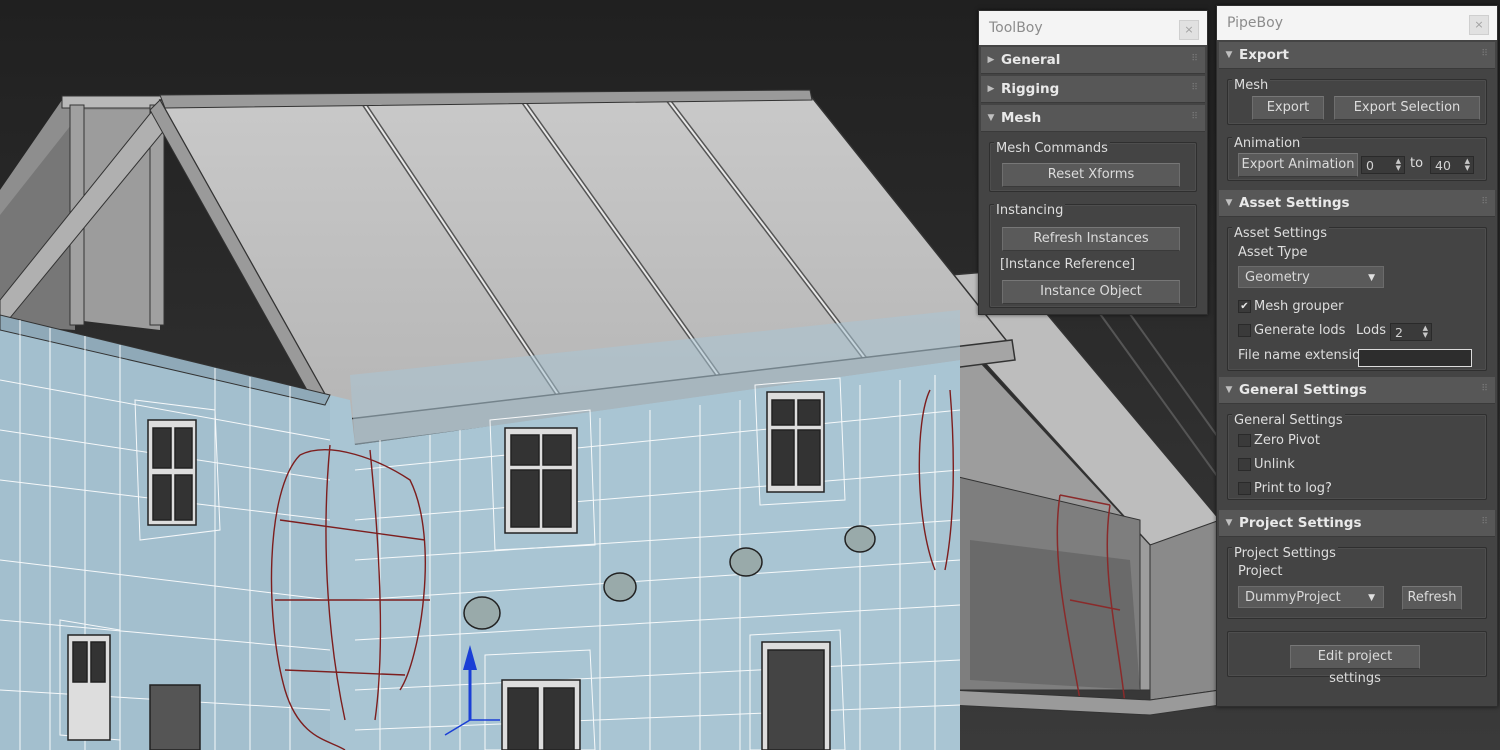 Image resolution: width=1500 pixels, height=750 pixels. What do you see at coordinates (1293, 597) in the screenshot?
I see `dropdown-value: DummyProject` at bounding box center [1293, 597].